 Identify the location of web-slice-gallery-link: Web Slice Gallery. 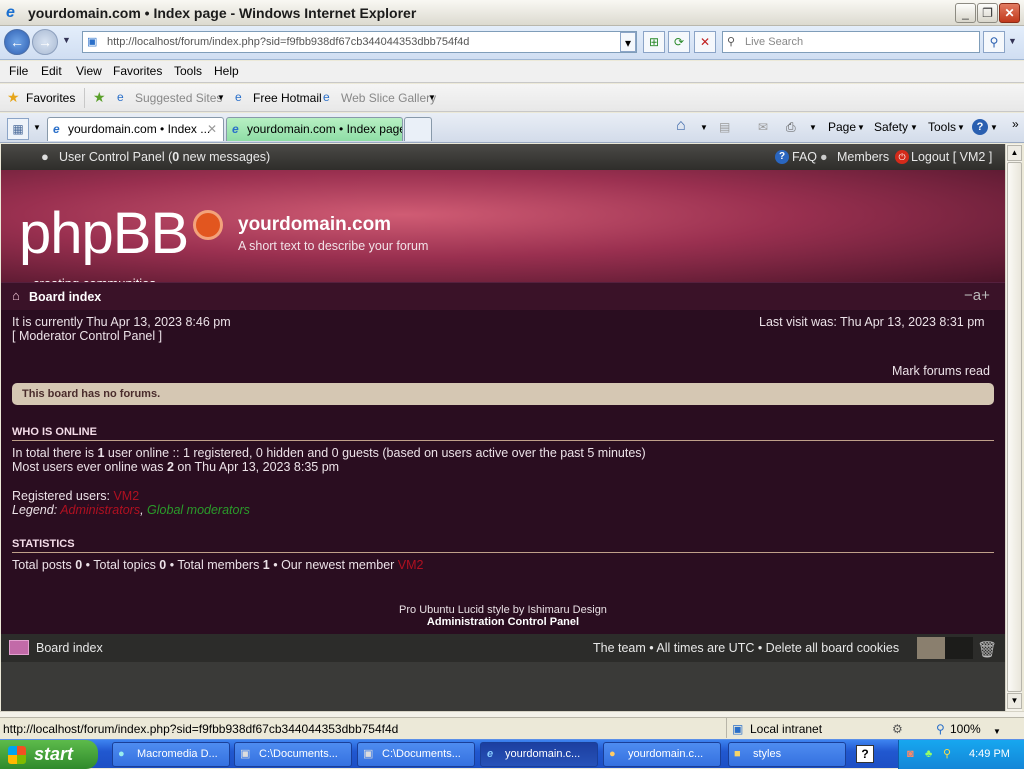
(388, 98).